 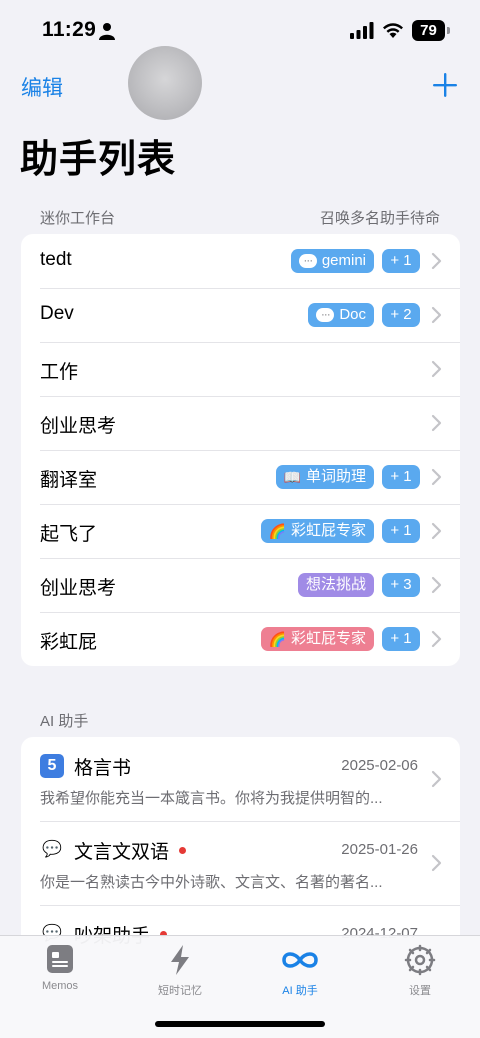 What do you see at coordinates (60, 986) in the screenshot?
I see `tab-label: Memos` at bounding box center [60, 986].